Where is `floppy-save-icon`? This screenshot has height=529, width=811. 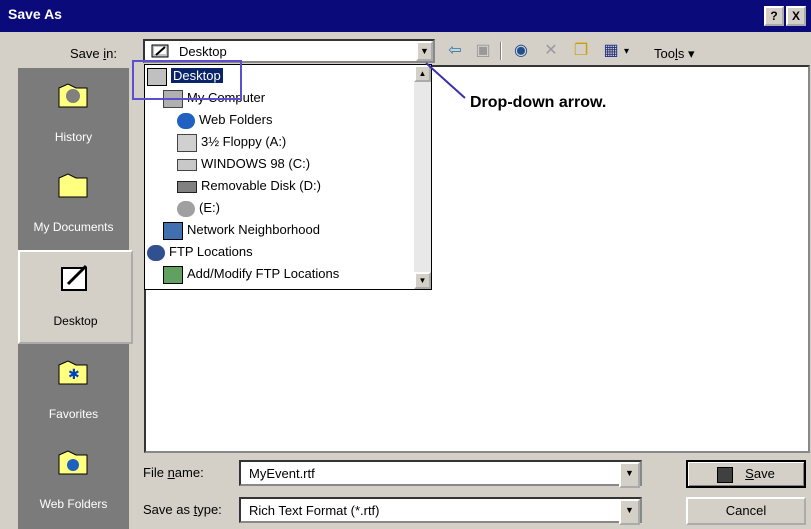
floppy-save-icon is located at coordinates (725, 474).